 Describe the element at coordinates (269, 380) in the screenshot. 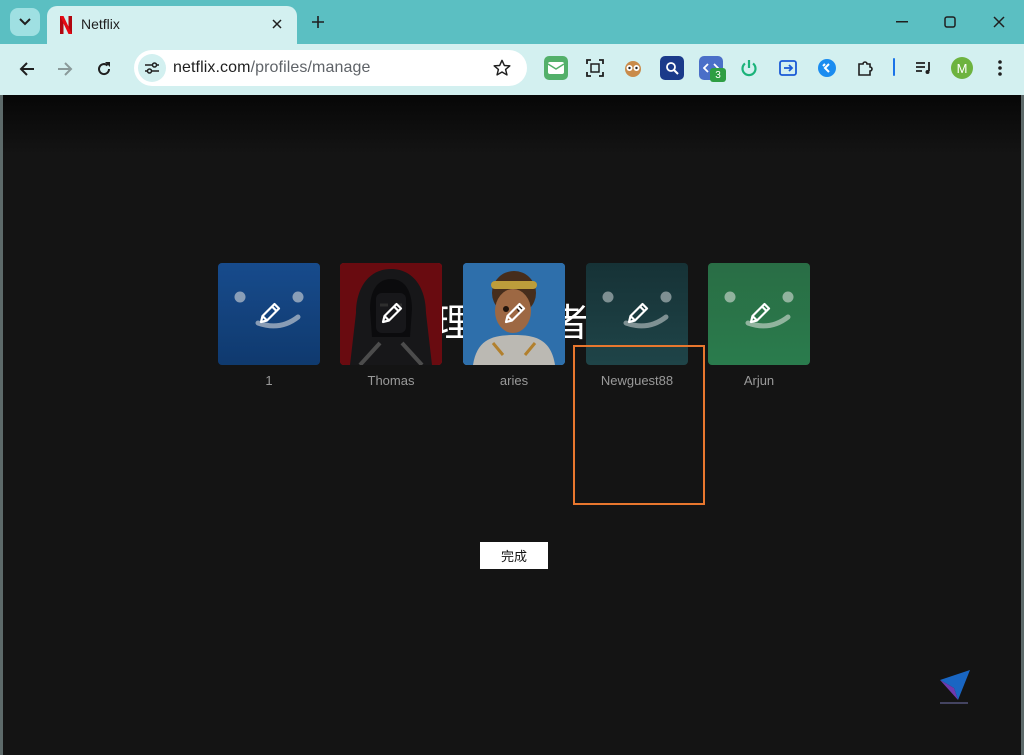

I see `profile-name: 1` at that location.